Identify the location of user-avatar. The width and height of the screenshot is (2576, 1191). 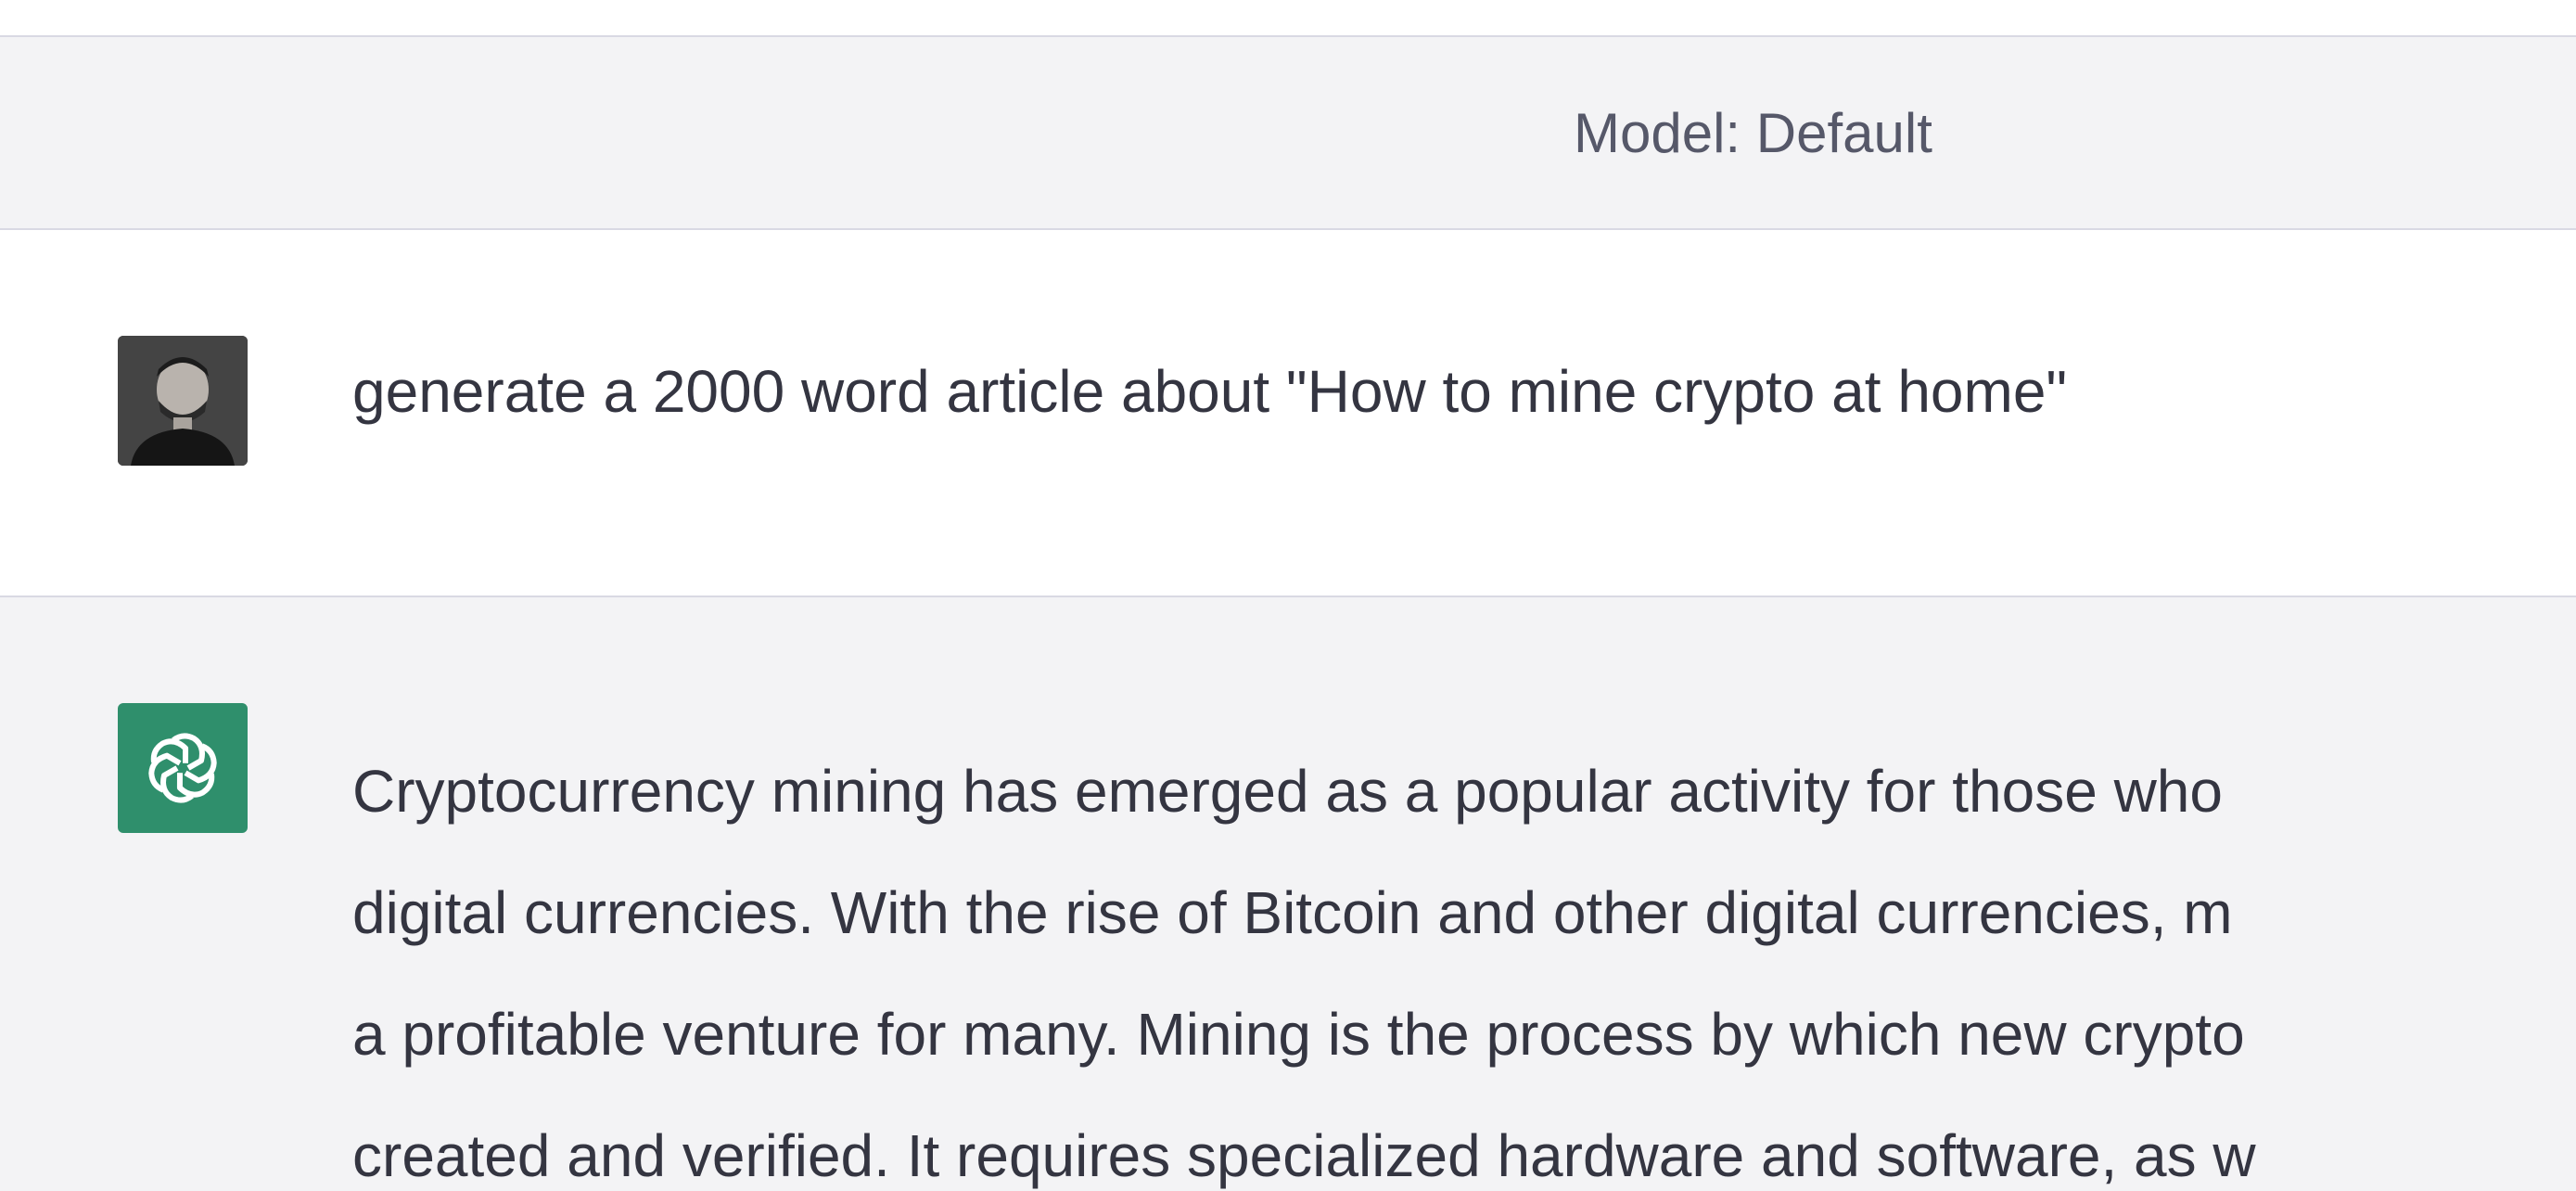
(183, 401).